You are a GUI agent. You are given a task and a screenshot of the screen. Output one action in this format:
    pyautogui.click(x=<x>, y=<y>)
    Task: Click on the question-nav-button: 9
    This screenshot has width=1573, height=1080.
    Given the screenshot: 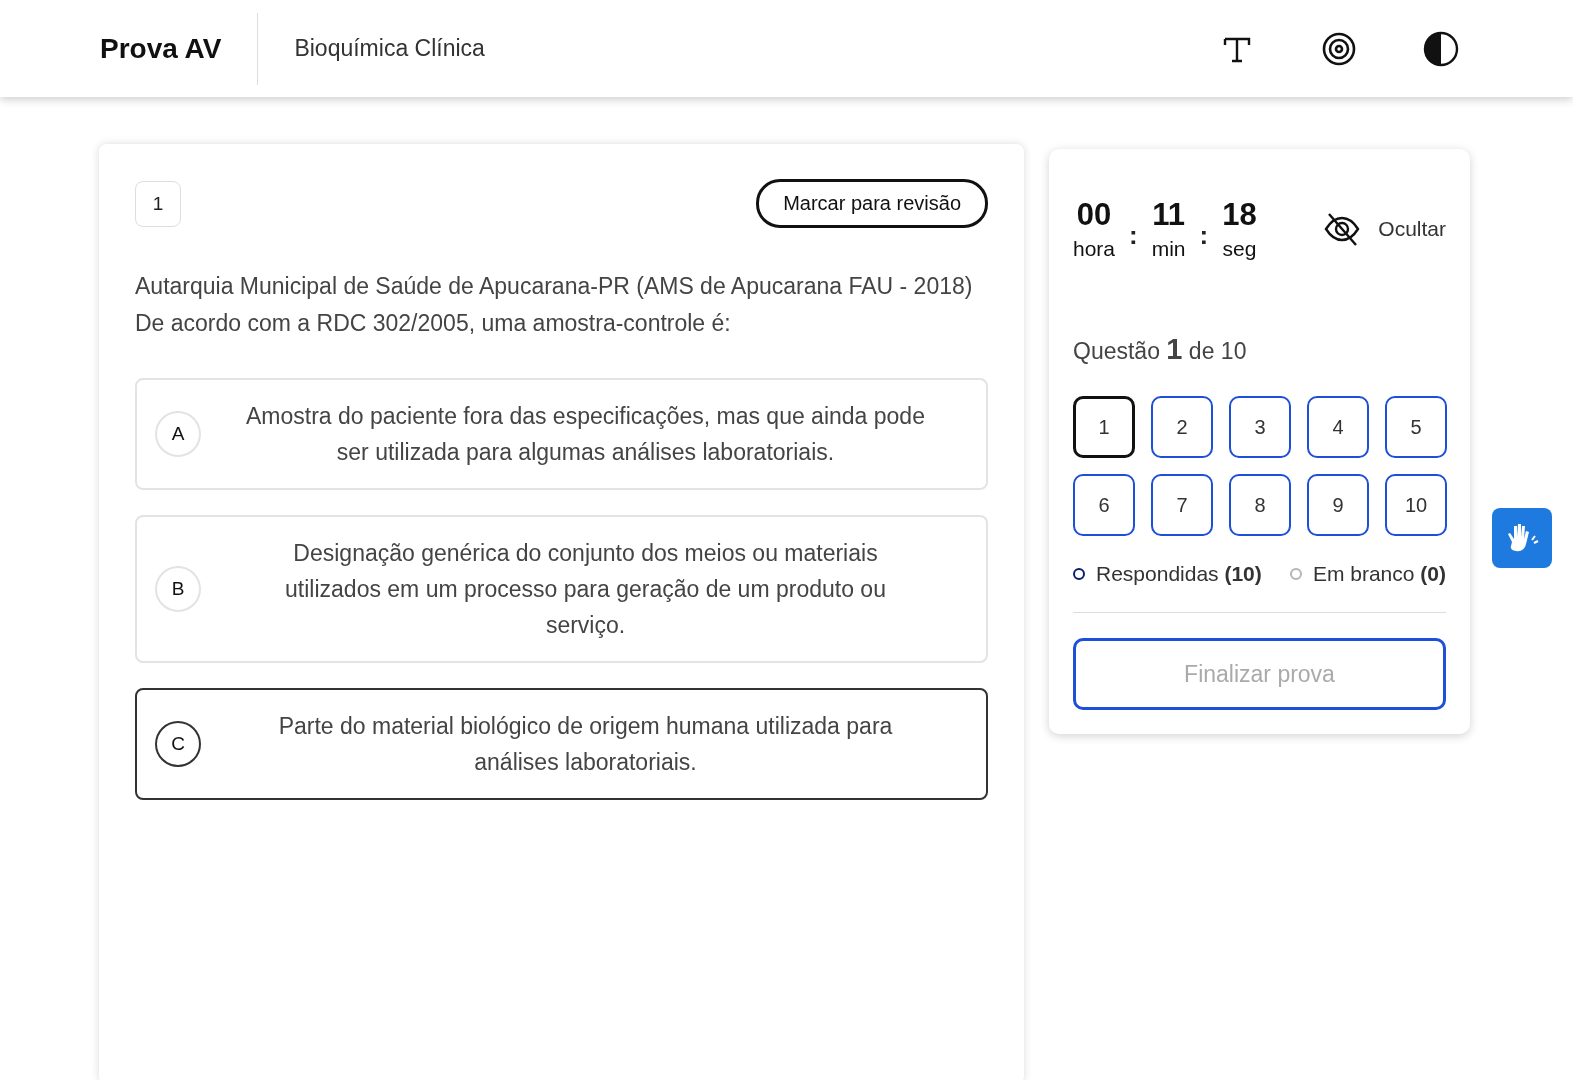 What is the action you would take?
    pyautogui.click(x=1338, y=505)
    